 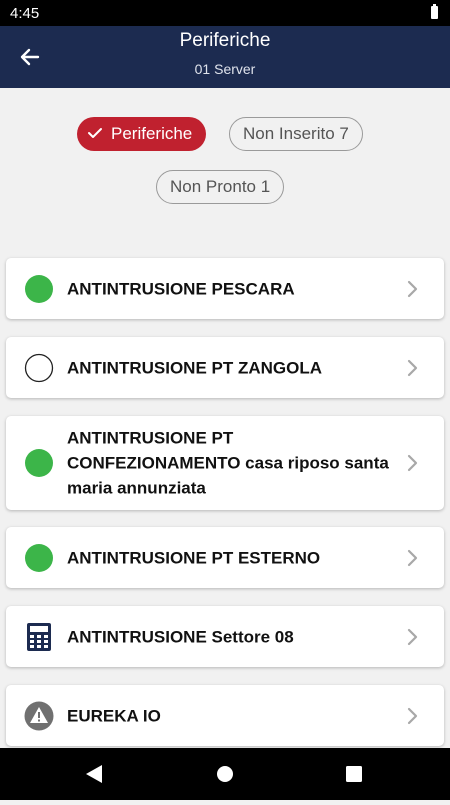 I want to click on system-nav-bar, so click(x=225, y=774).